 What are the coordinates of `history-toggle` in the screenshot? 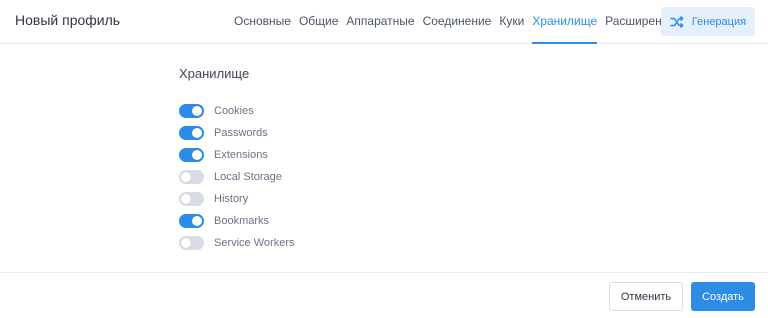 It's located at (191, 199).